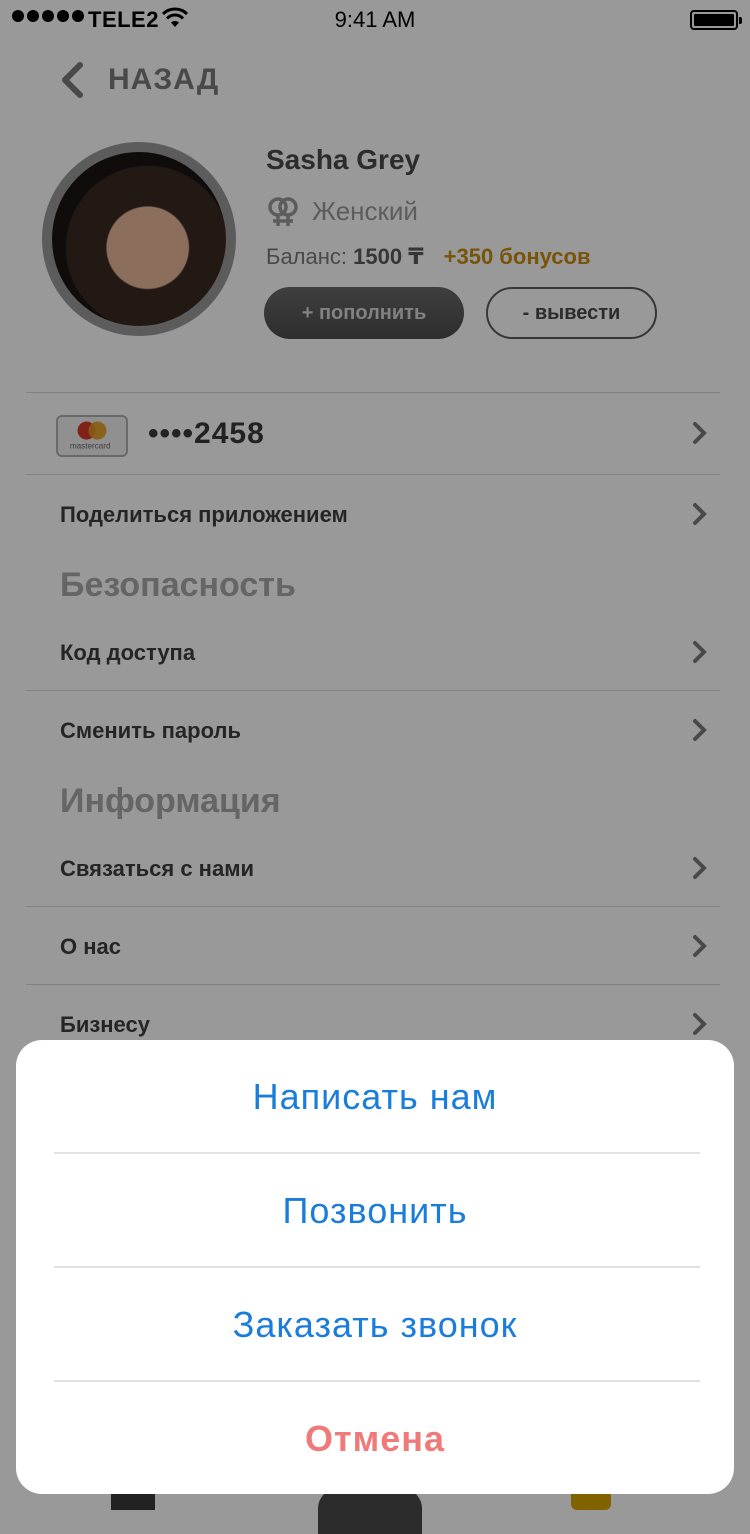 This screenshot has height=1534, width=750. Describe the element at coordinates (375, 1439) in the screenshot. I see `cancel-button: Отмена` at that location.